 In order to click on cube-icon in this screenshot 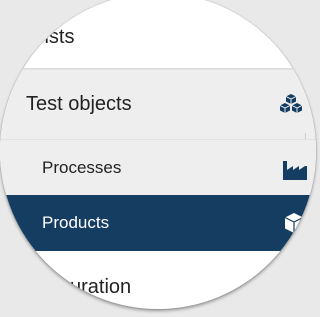, I will do `click(294, 223)`.